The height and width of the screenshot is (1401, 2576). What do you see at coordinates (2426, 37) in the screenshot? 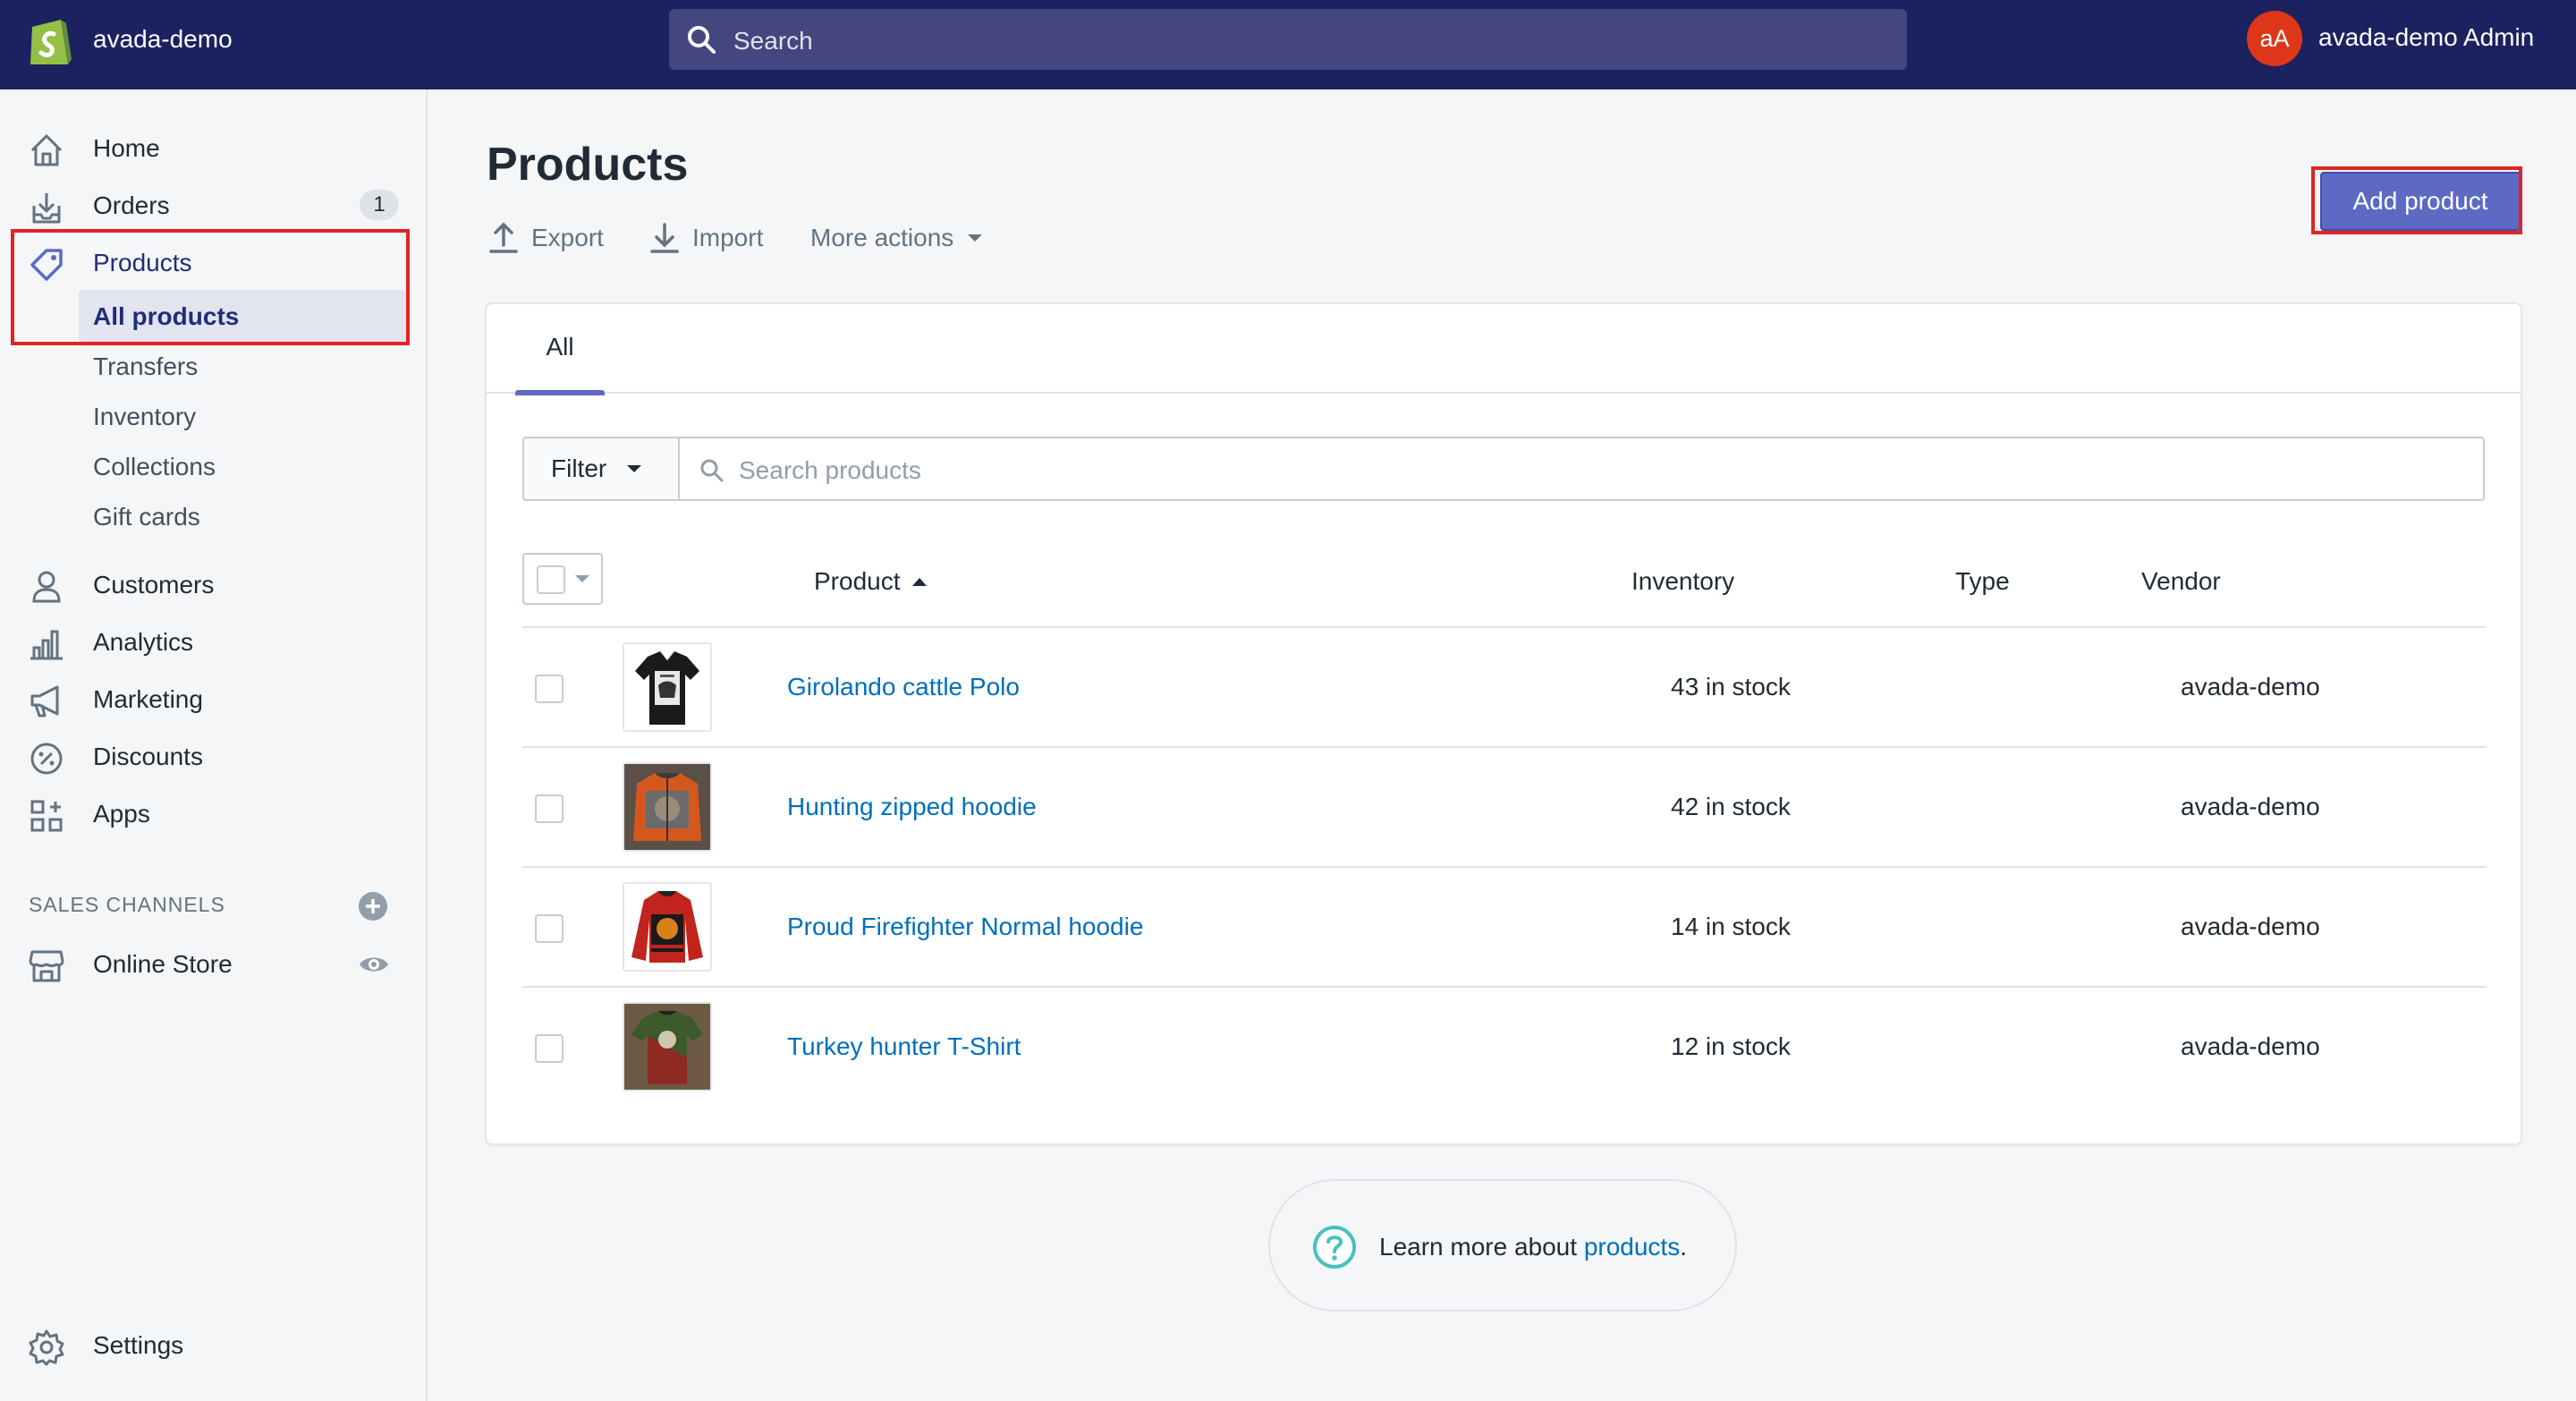
I see `account-name: avada-demo Admin` at bounding box center [2426, 37].